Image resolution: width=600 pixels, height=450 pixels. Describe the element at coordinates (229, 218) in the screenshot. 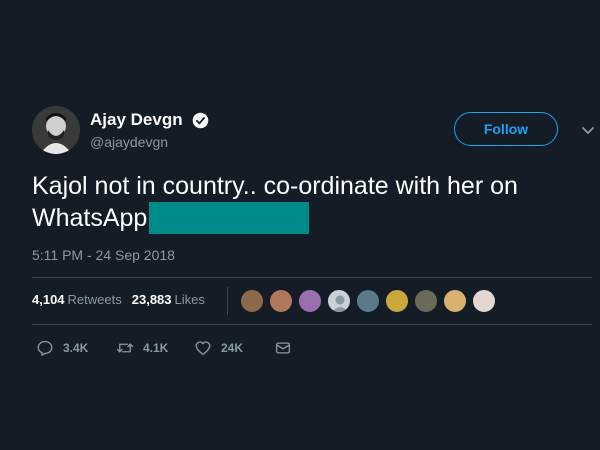

I see `redaction-block` at that location.